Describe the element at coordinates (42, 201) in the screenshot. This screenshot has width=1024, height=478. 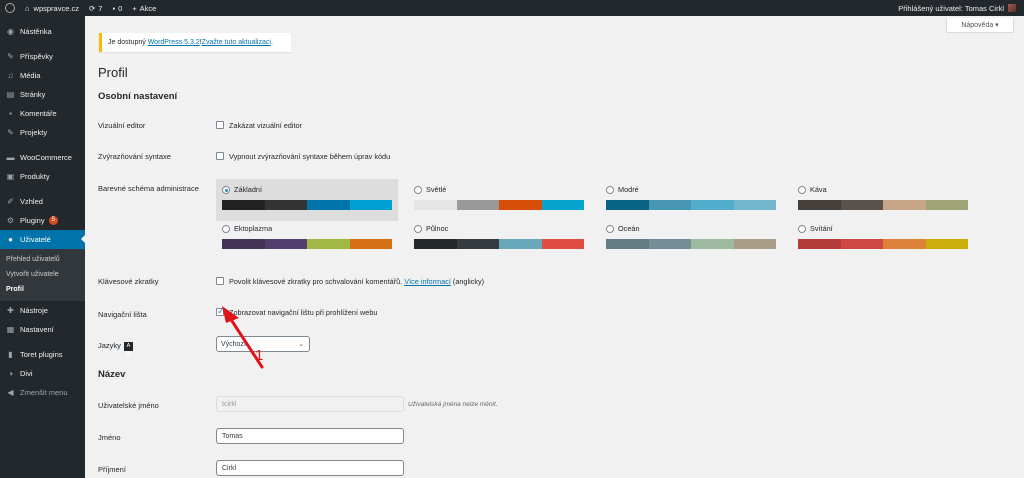
I see `menu-appearance: ✐ Vzhled` at that location.